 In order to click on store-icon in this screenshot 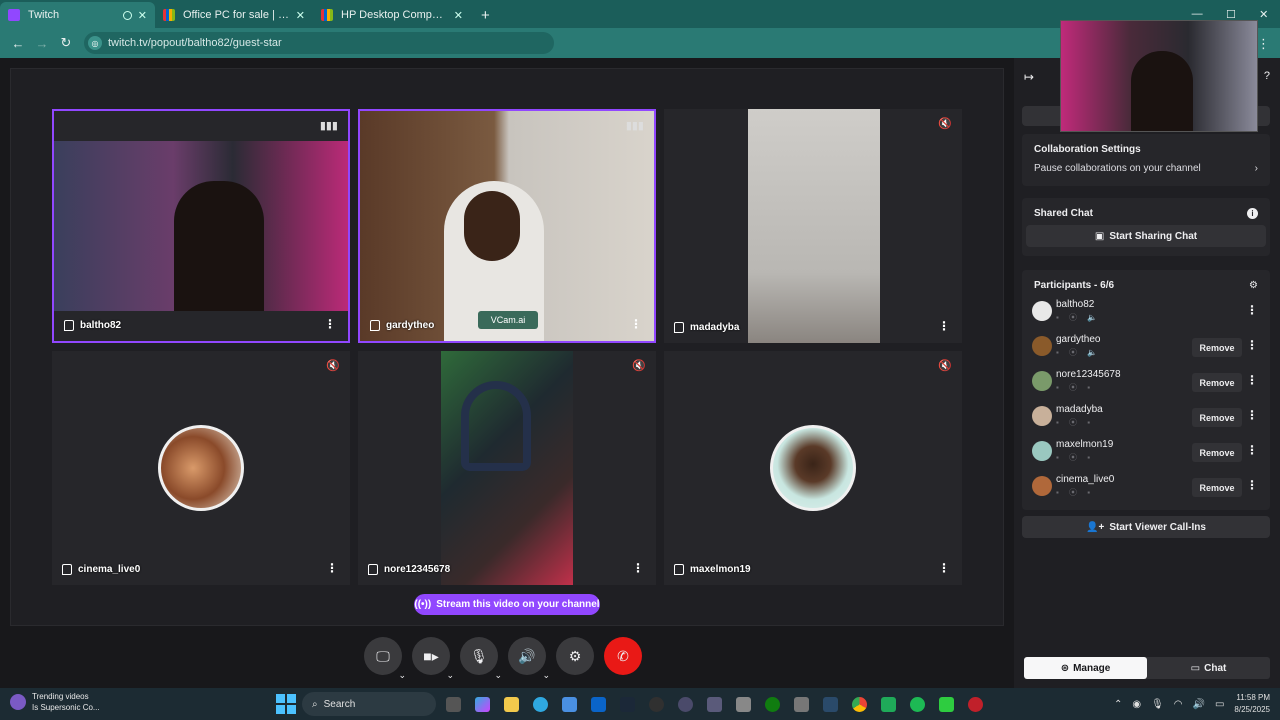, I will do `click(569, 704)`.